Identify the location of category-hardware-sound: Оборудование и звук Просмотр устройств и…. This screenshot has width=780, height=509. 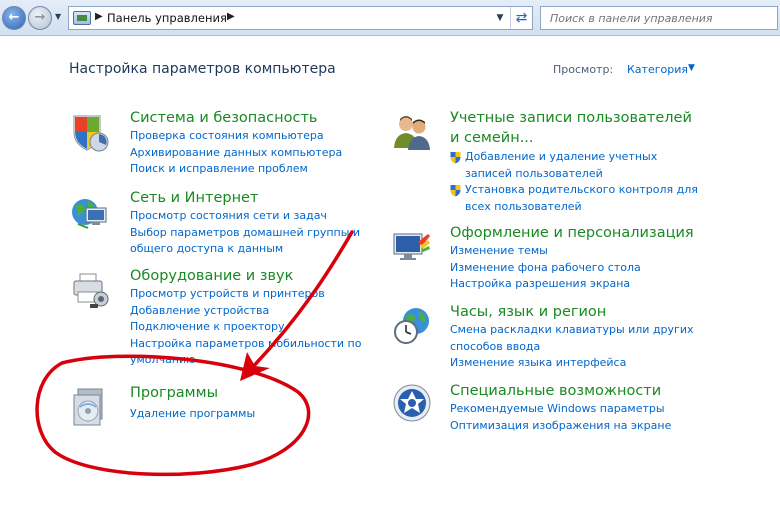
(247, 317).